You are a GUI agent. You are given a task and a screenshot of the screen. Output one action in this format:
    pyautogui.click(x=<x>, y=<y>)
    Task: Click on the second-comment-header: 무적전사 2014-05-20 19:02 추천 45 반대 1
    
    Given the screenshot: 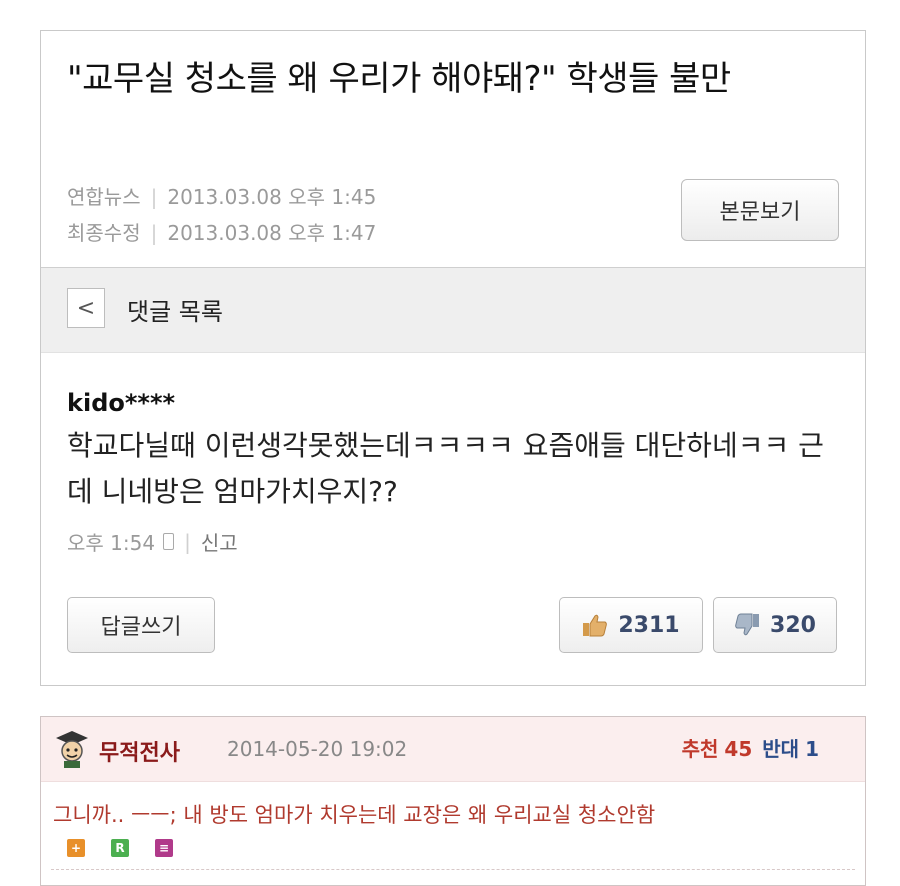 What is the action you would take?
    pyautogui.click(x=453, y=749)
    